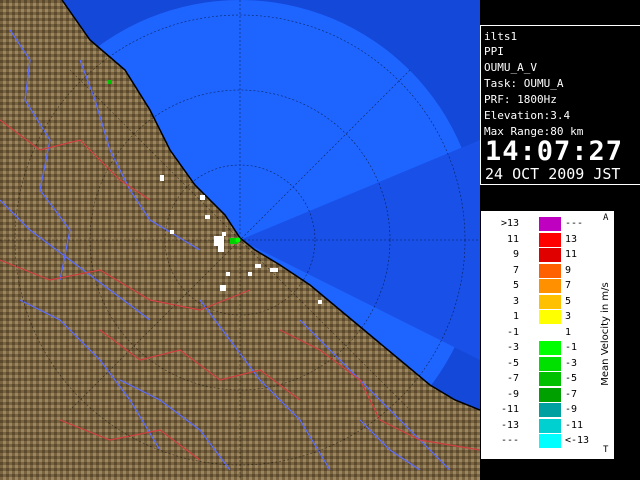 The width and height of the screenshot is (640, 480). I want to click on legend-upper-bound: 11, so click(571, 254).